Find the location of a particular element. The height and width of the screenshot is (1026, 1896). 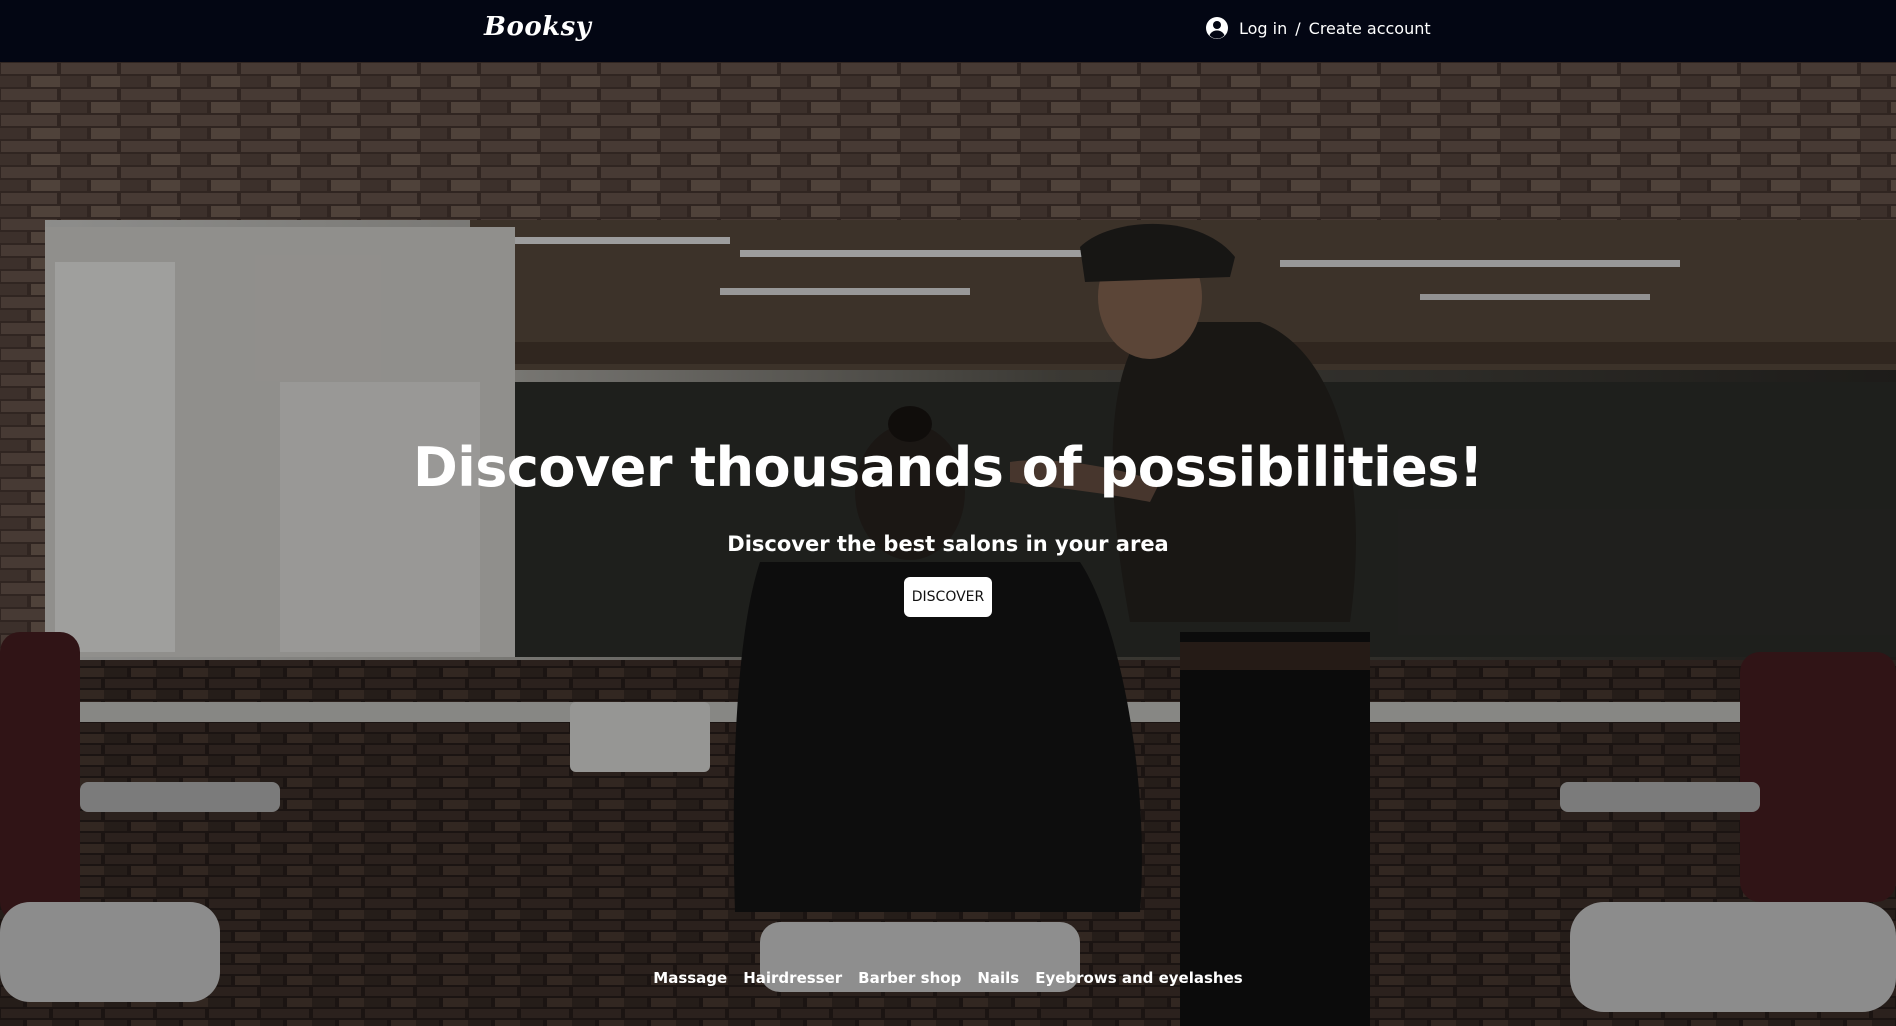

create-account-link: Create account is located at coordinates (1370, 28).